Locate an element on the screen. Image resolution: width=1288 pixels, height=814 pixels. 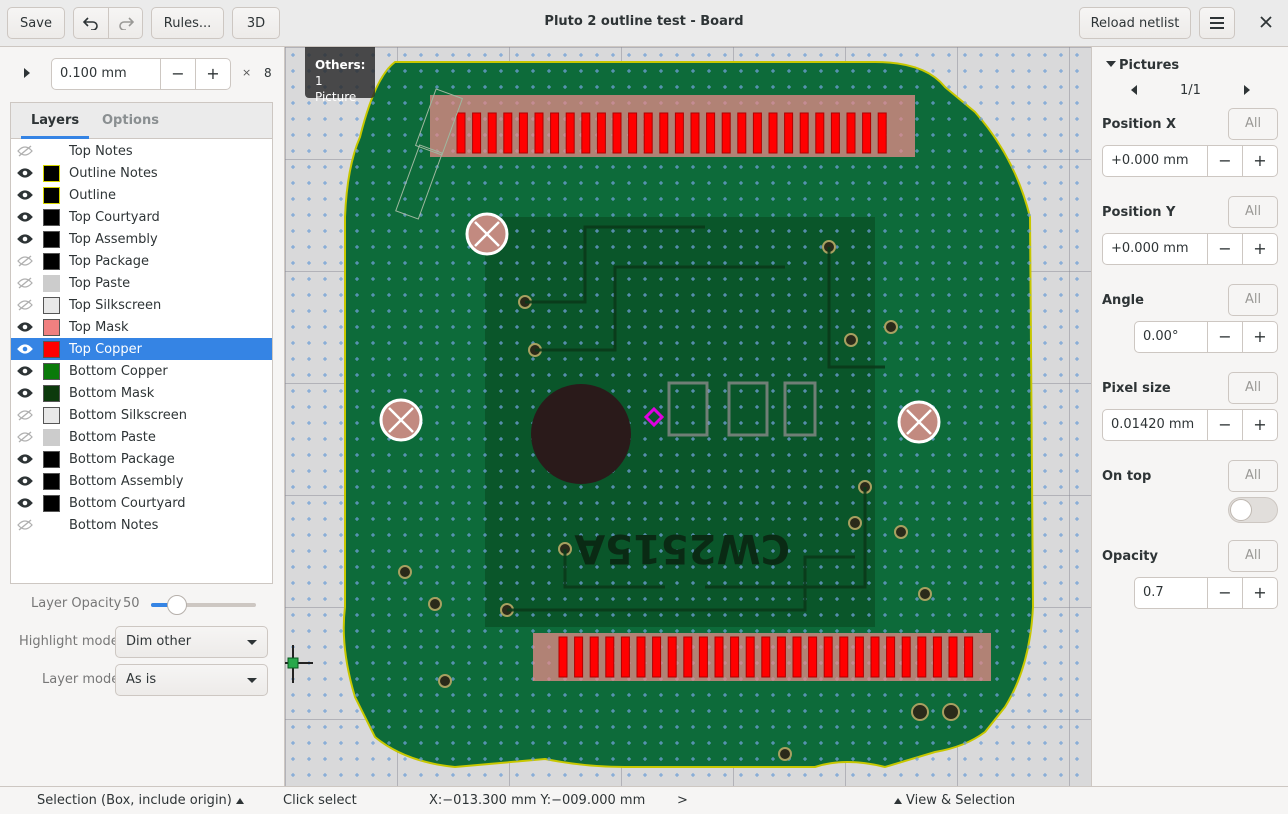
opacity-value: 0.7 is located at coordinates (1171, 593).